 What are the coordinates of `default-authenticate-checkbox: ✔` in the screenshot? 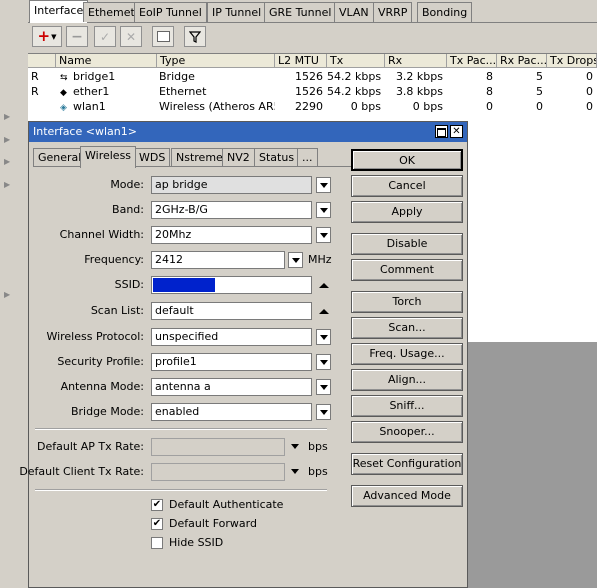 It's located at (157, 505).